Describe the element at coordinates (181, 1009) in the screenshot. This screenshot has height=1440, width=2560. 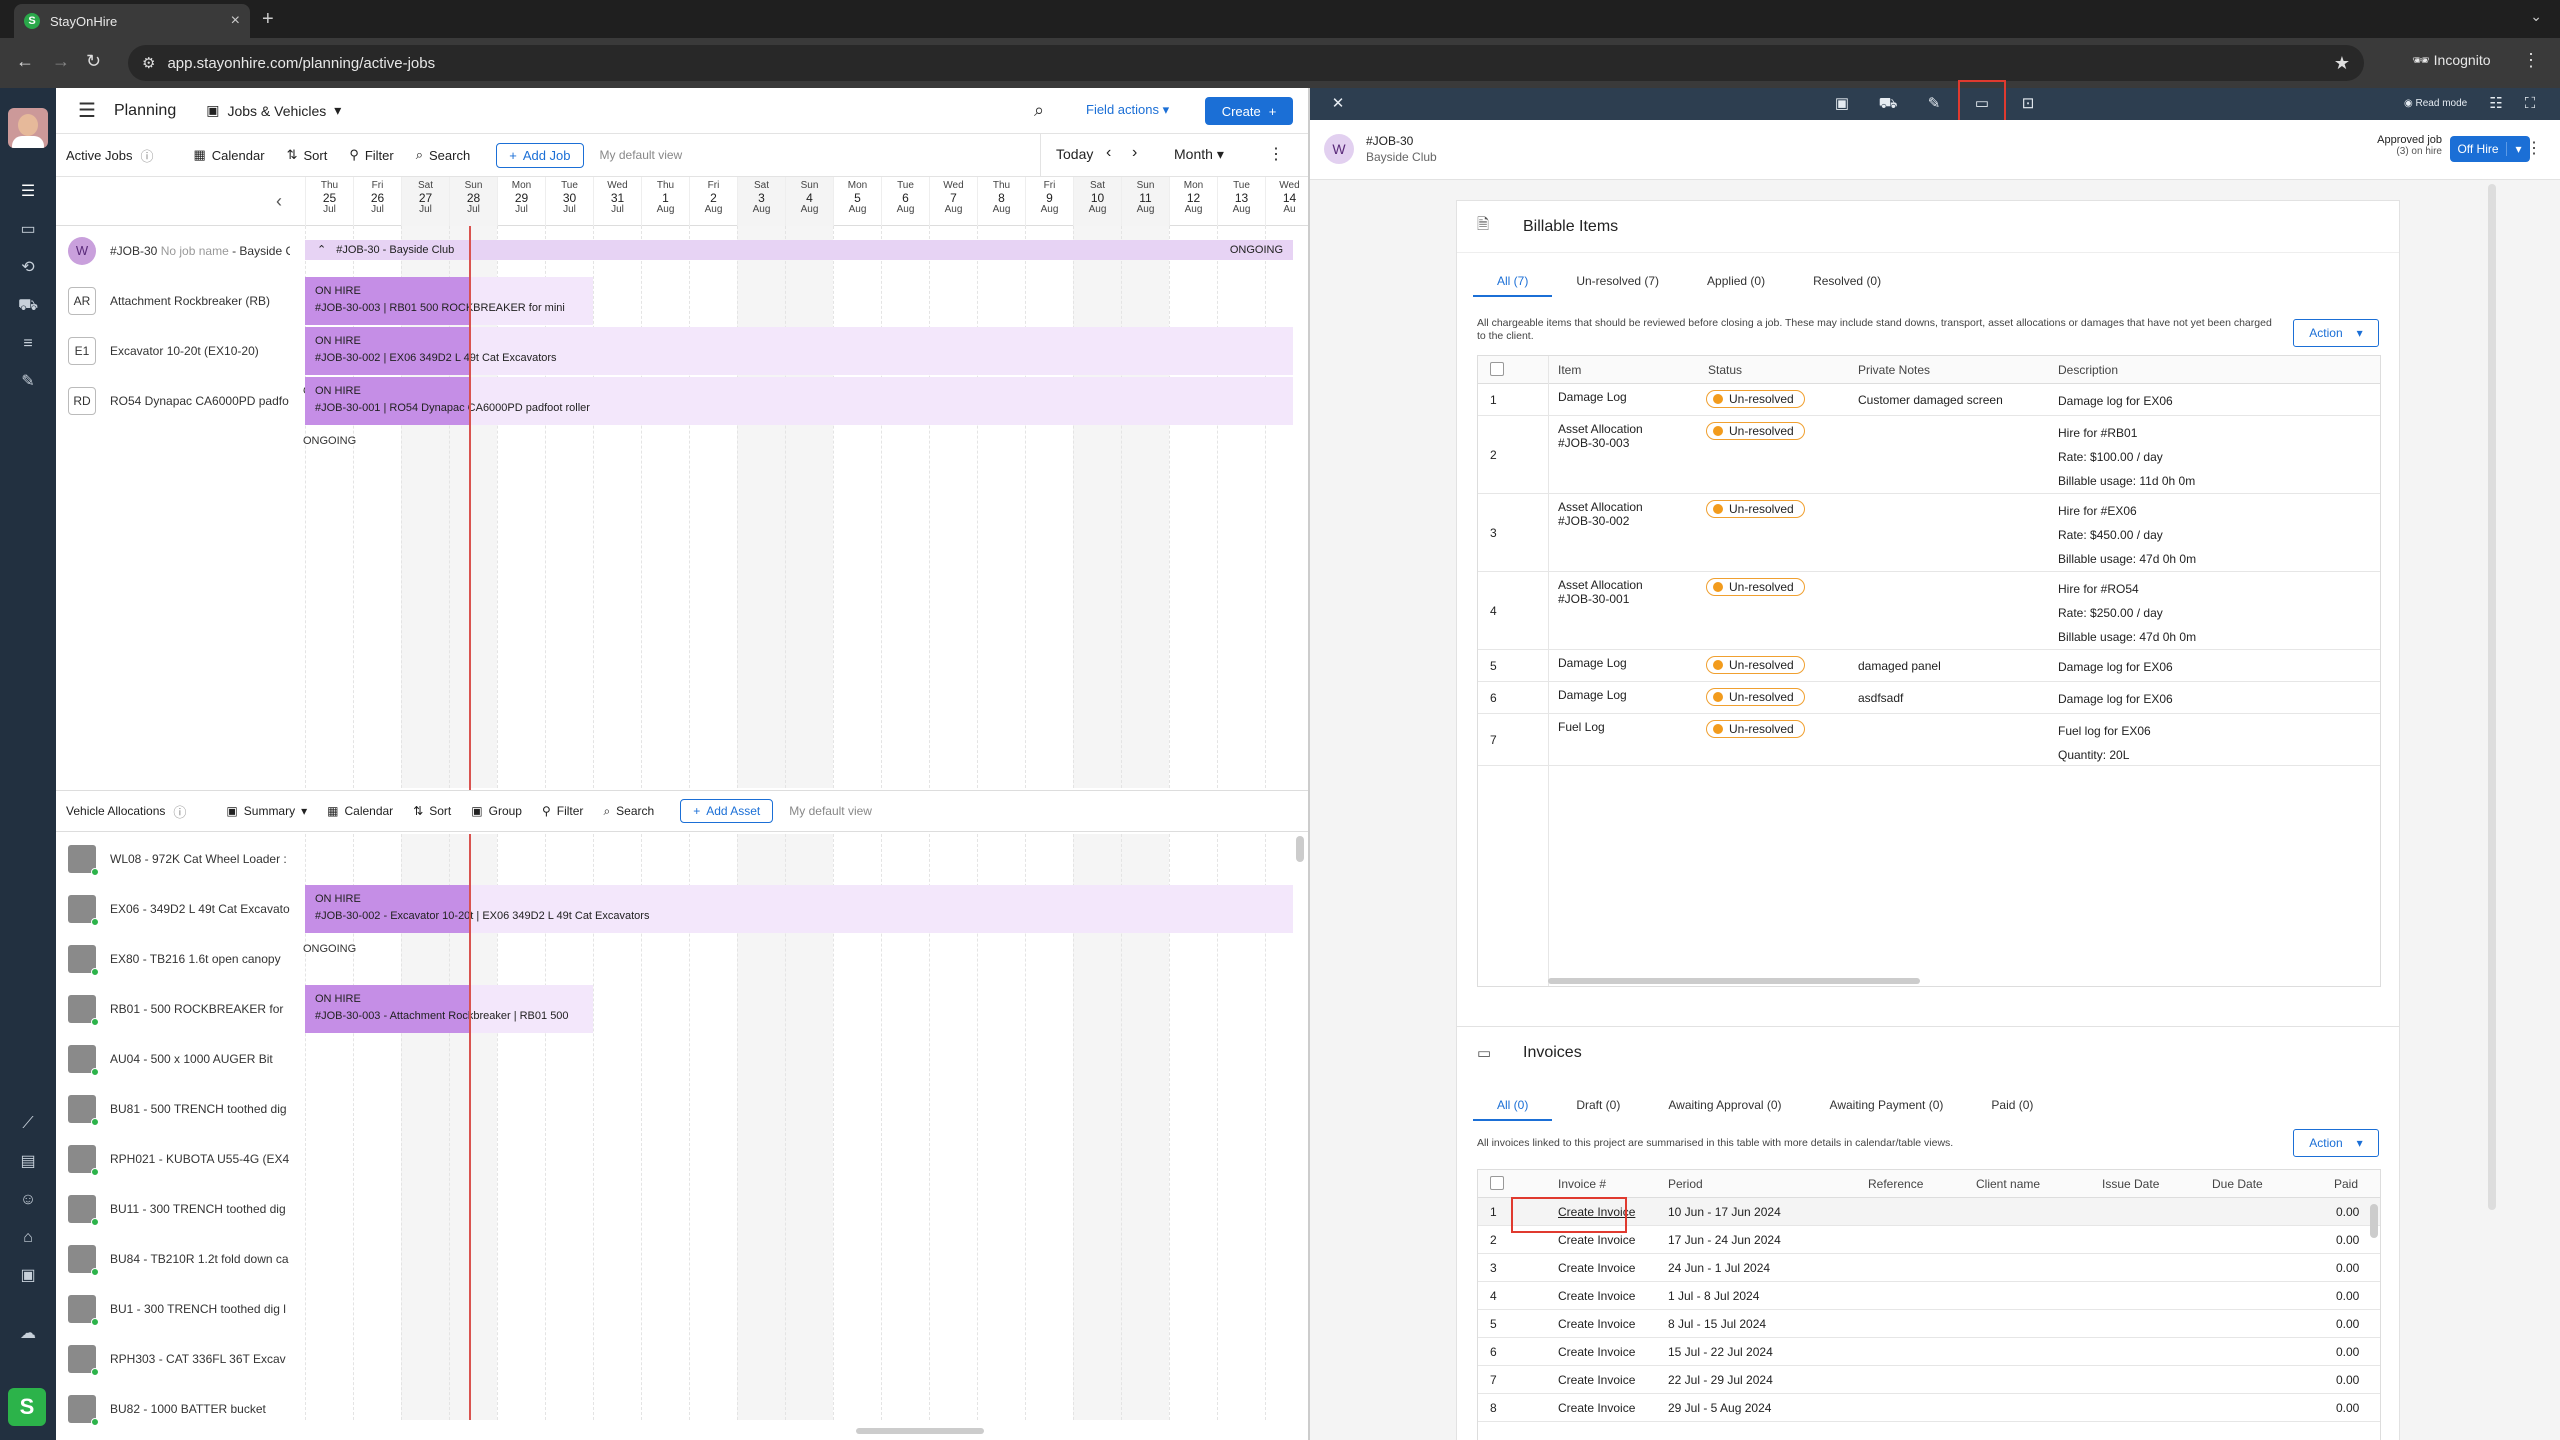
I see `vehicle-row: RB01 - 500 ROCKBREAKER for` at that location.